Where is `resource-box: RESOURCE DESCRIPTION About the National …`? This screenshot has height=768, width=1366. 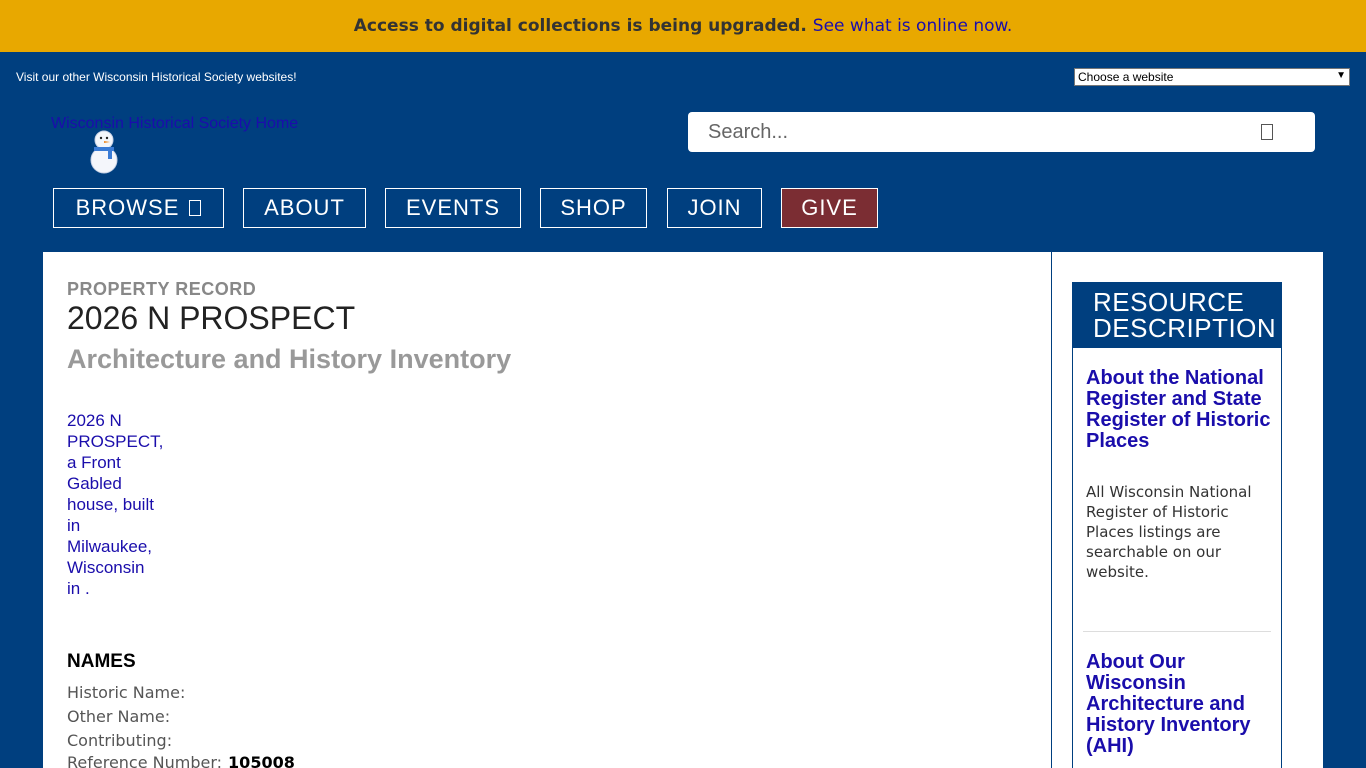 resource-box: RESOURCE DESCRIPTION About the National … is located at coordinates (1177, 525).